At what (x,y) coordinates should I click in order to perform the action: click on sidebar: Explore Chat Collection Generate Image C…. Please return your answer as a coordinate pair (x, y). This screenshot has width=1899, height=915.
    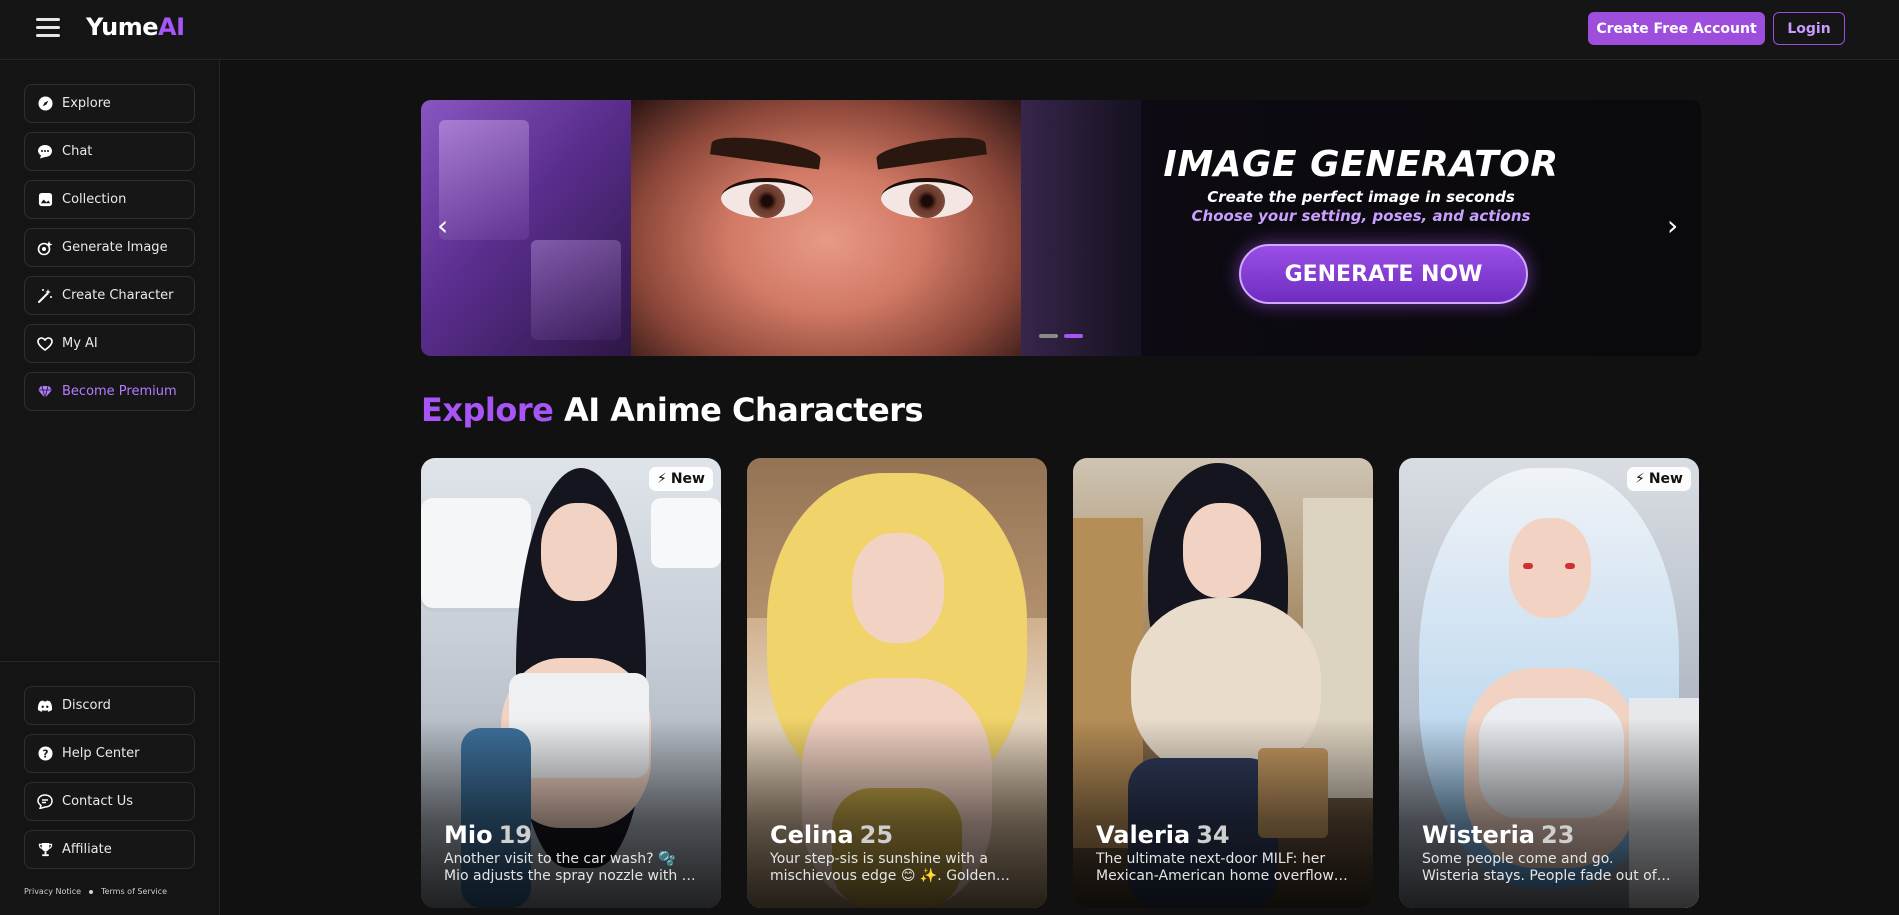
    Looking at the image, I should click on (110, 487).